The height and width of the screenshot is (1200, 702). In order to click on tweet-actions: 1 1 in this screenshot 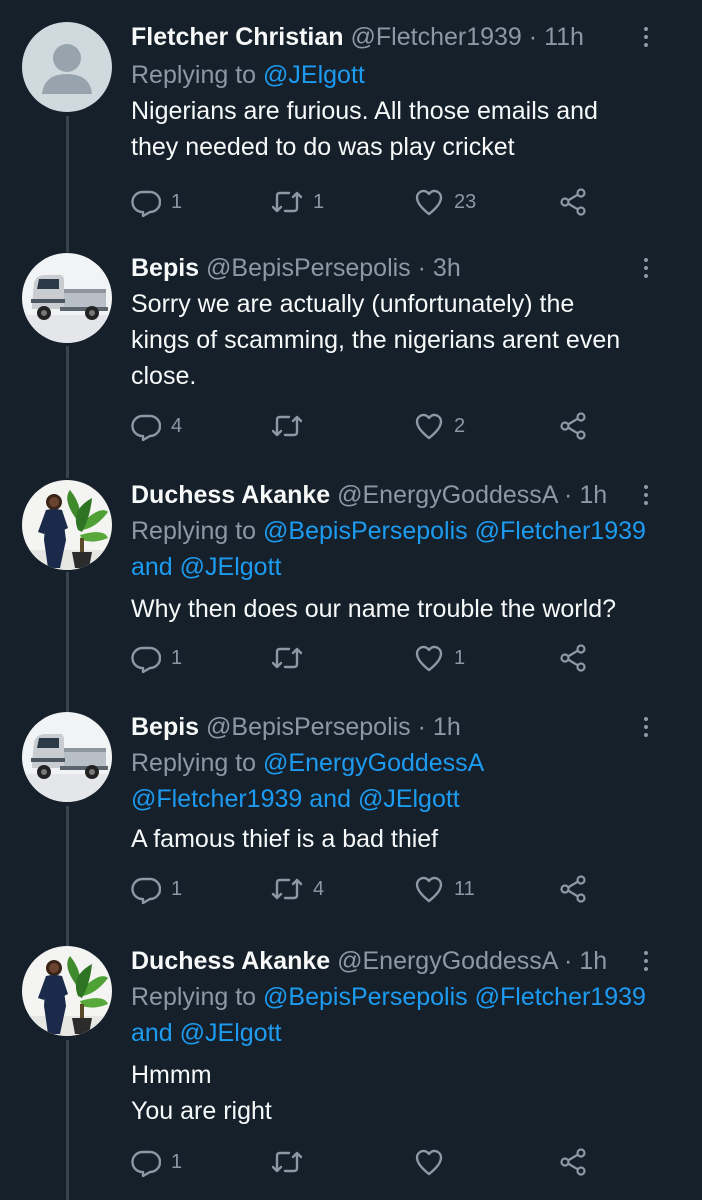, I will do `click(366, 658)`.